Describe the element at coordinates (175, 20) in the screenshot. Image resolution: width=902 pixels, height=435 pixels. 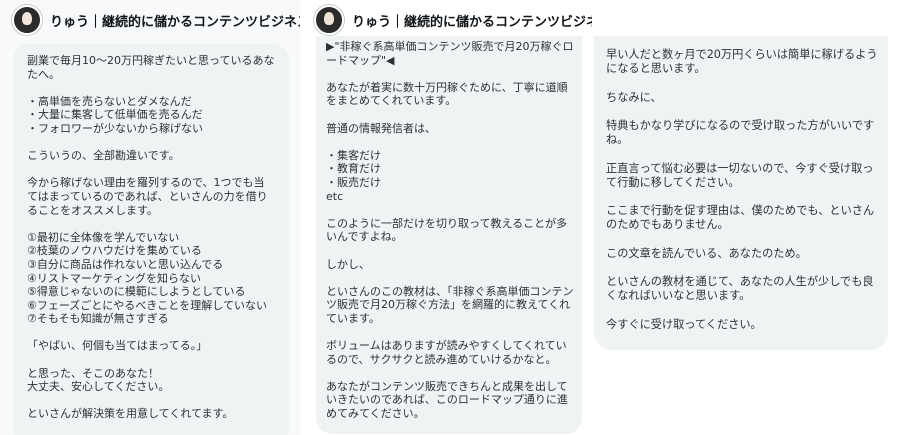
I see `author-name: りゅう｜継続的に儲かるコンテンツビジネス構築` at that location.